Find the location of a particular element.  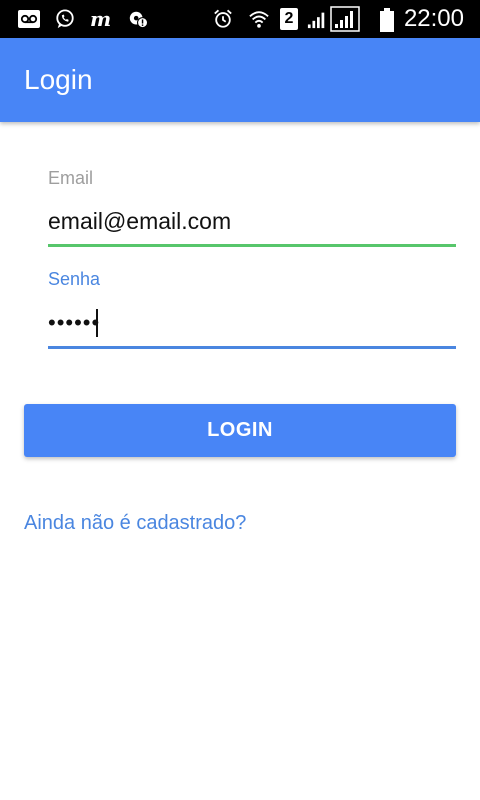

wifi-icon is located at coordinates (259, 19).